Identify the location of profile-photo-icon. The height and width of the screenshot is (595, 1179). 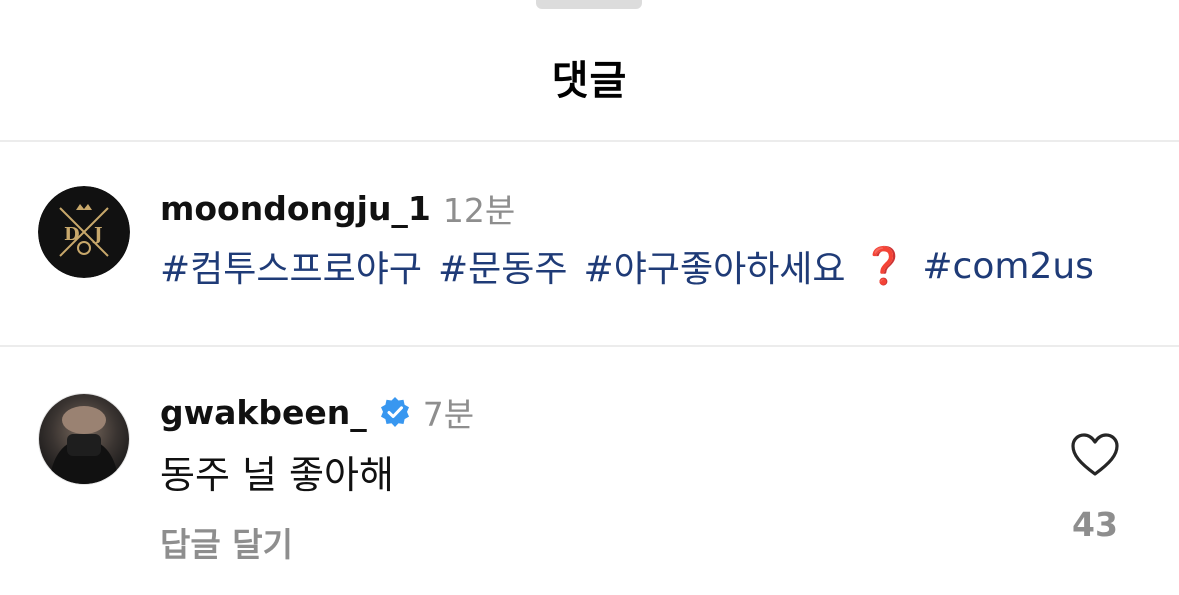
(84, 439).